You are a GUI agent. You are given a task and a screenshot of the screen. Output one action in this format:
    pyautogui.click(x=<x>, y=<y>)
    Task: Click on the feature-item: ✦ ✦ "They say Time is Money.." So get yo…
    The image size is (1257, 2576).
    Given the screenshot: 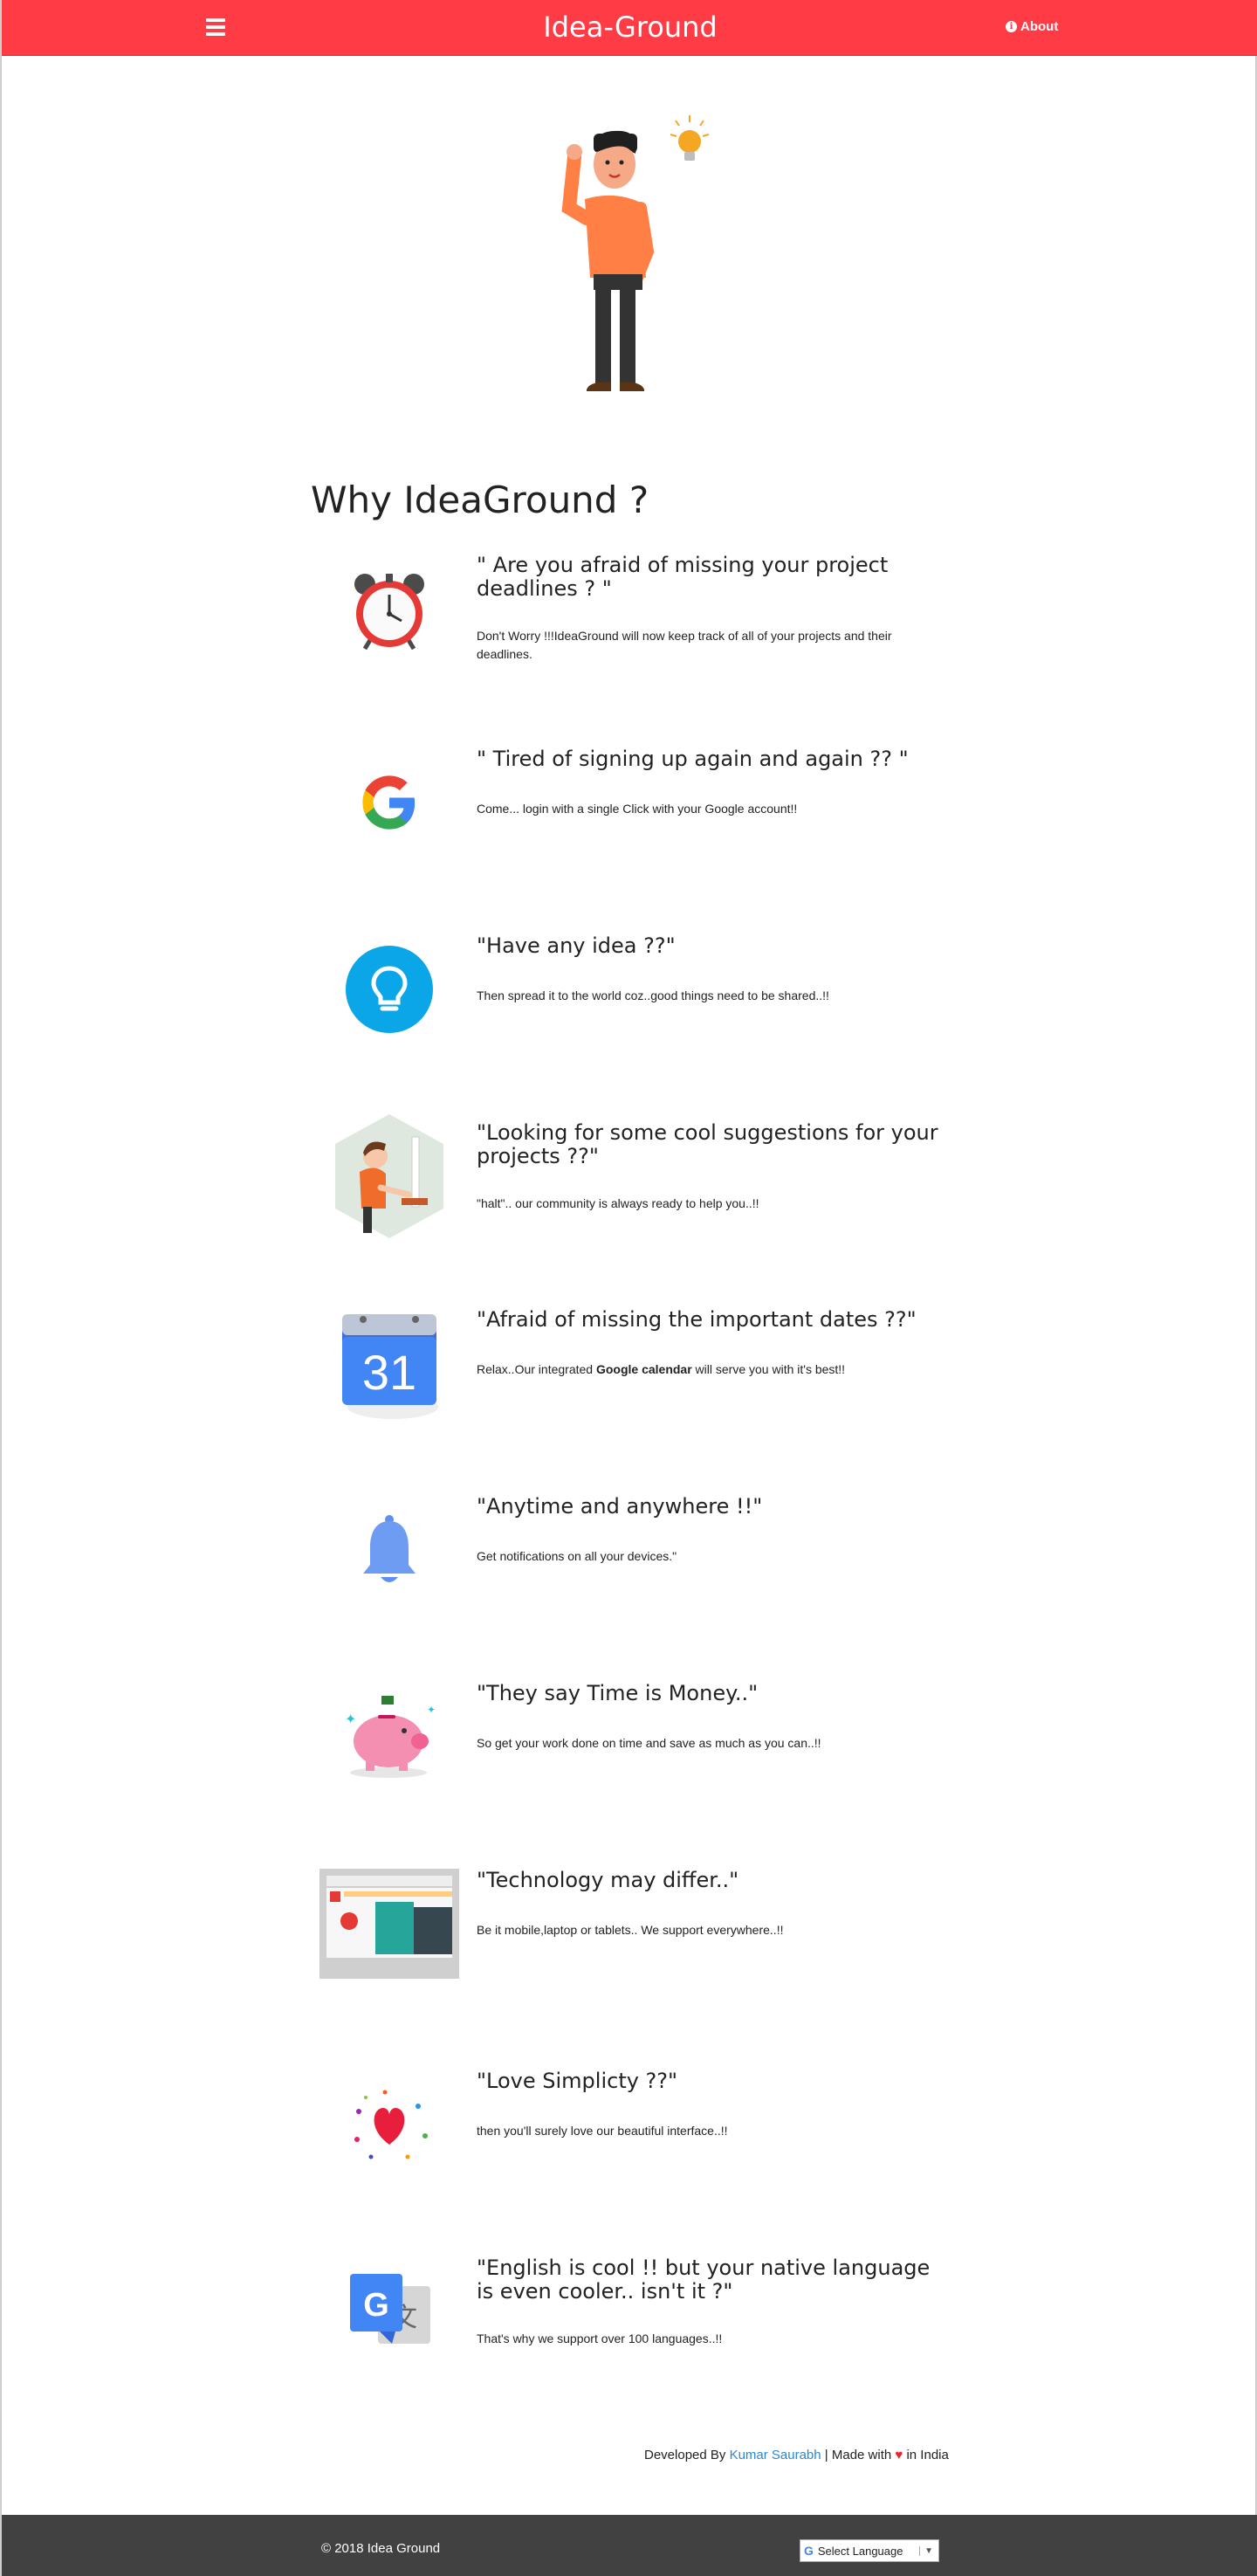 What is the action you would take?
    pyautogui.click(x=629, y=1736)
    